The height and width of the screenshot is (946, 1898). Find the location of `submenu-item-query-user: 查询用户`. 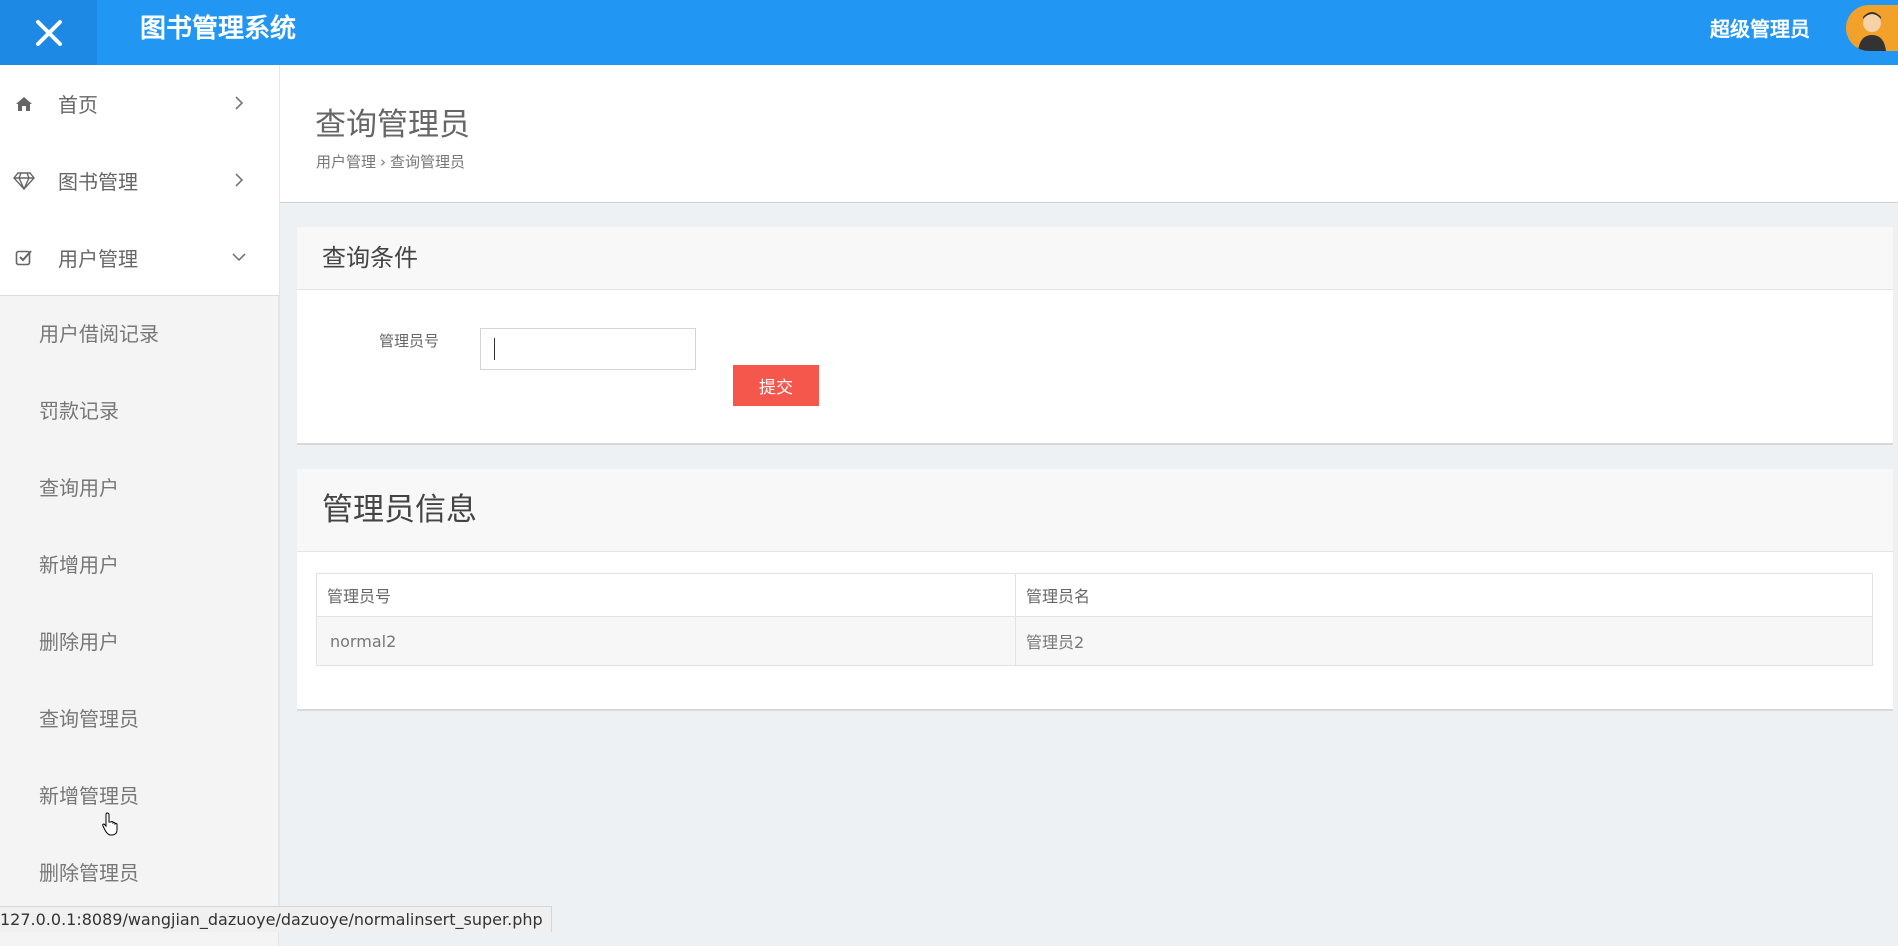

submenu-item-query-user: 查询用户 is located at coordinates (139, 488).